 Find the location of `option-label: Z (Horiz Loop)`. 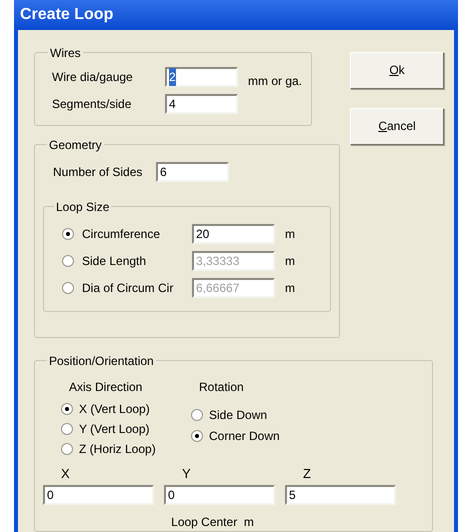

option-label: Z (Horiz Loop) is located at coordinates (117, 449).